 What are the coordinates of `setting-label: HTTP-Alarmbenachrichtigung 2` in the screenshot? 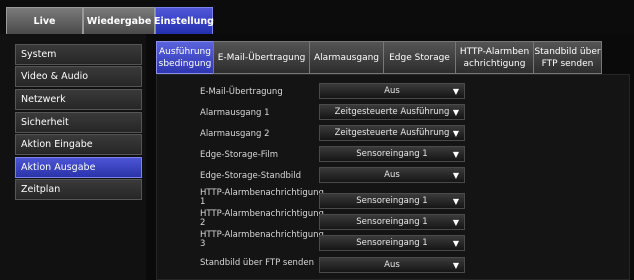 It's located at (262, 218).